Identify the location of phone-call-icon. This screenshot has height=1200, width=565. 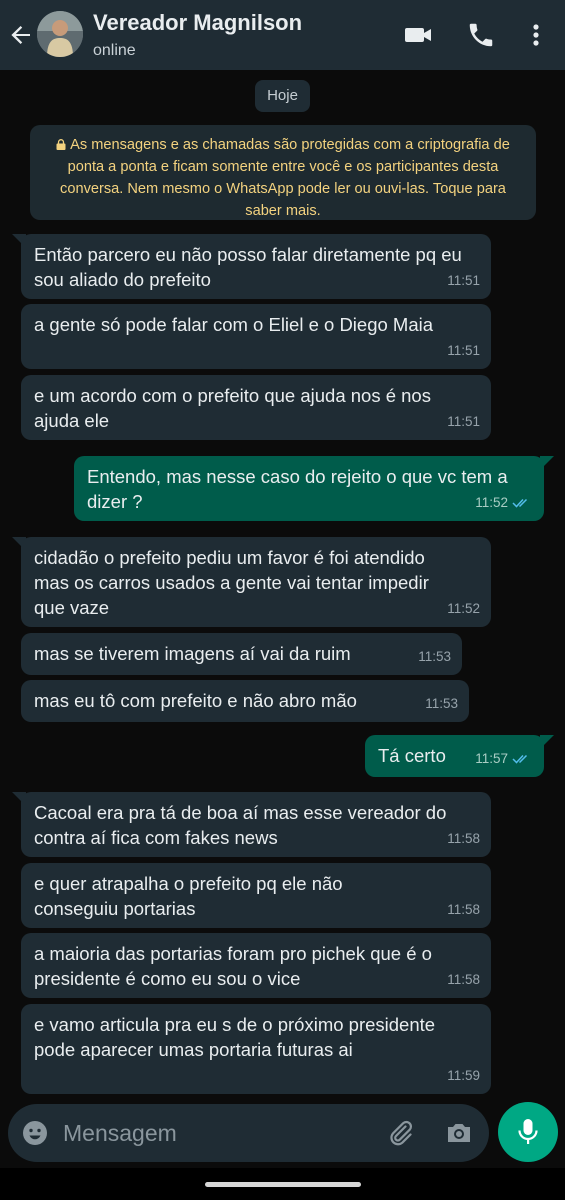
(481, 35).